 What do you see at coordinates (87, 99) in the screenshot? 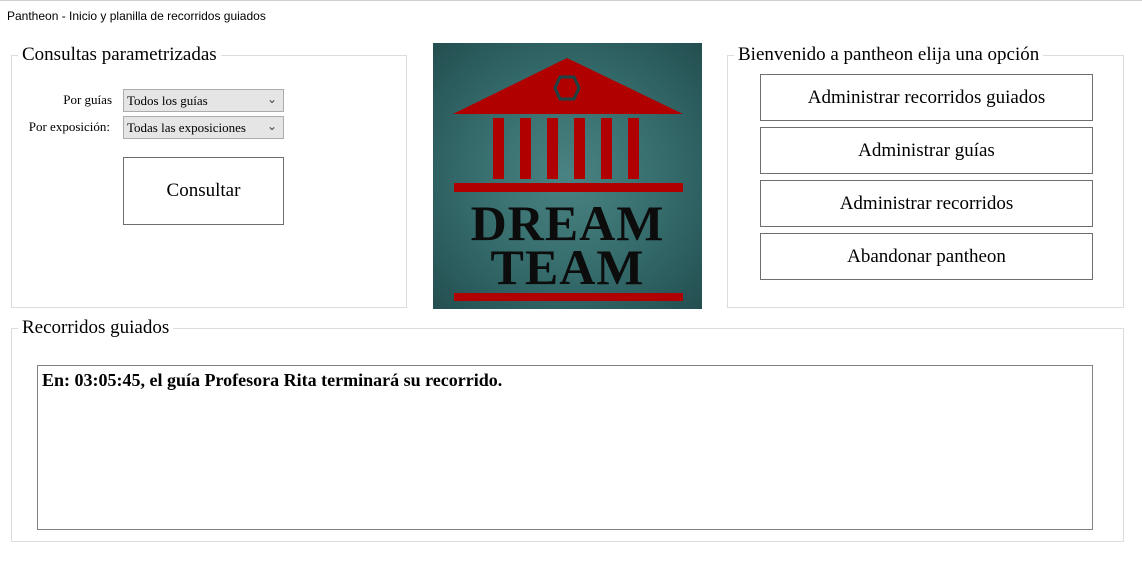
I see `guias-label: Por guías` at bounding box center [87, 99].